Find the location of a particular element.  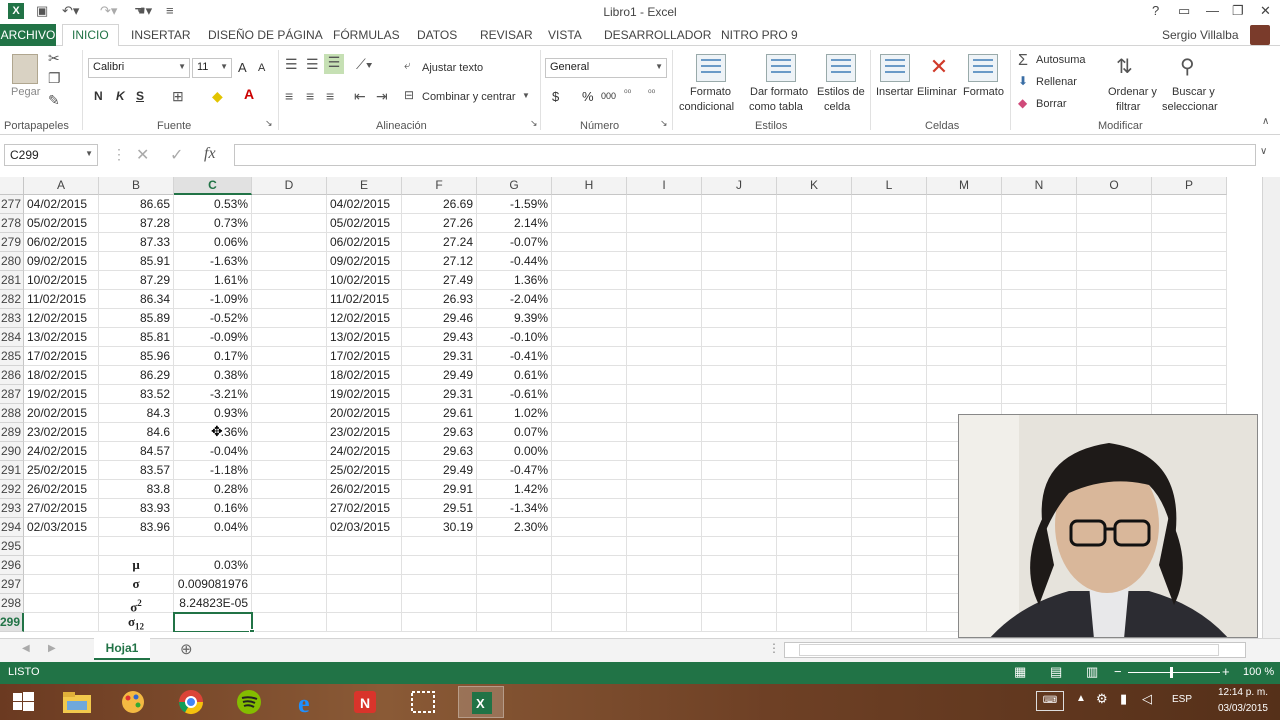

cell-e284: 13/02/2015 is located at coordinates (364, 337).